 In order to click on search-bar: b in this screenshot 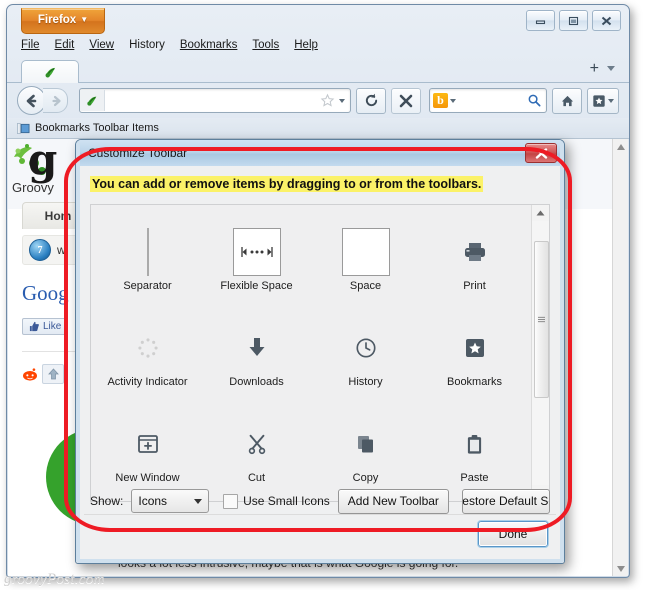, I will do `click(488, 100)`.